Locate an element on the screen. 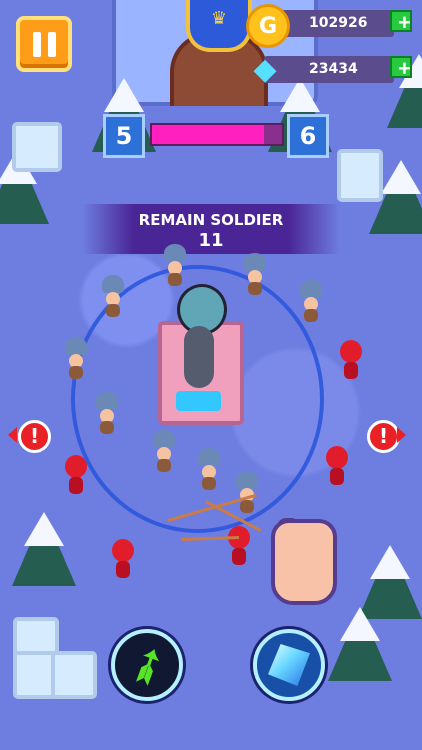  tower-cannon is located at coordinates (199, 357).